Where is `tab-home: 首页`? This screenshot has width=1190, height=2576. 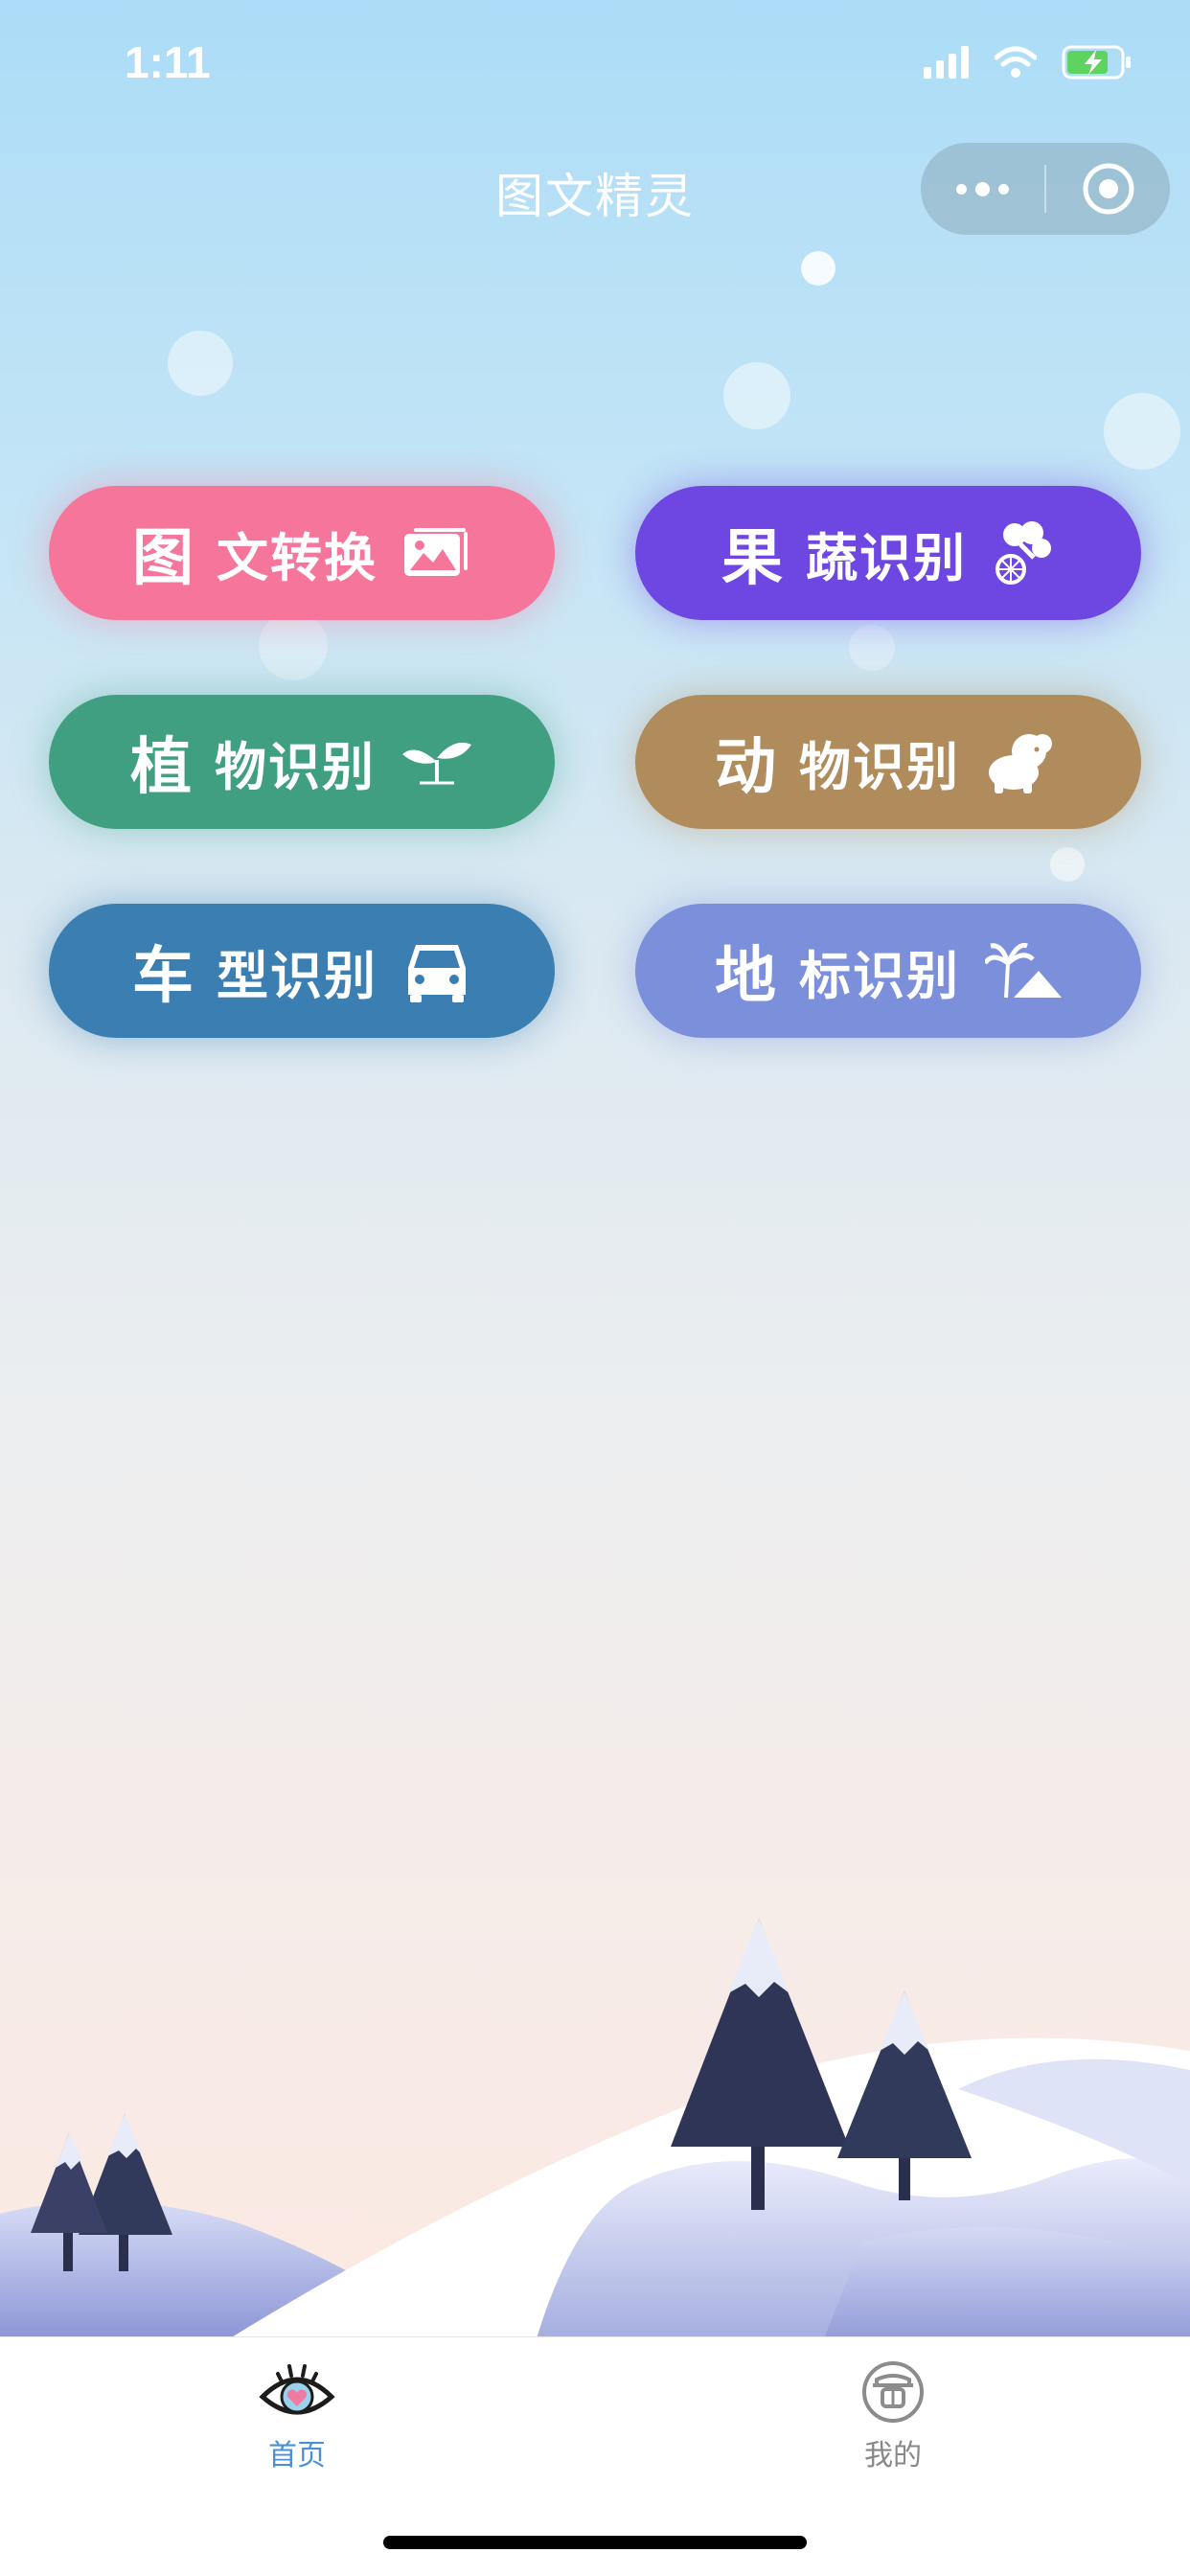
tab-home: 首页 is located at coordinates (297, 2425).